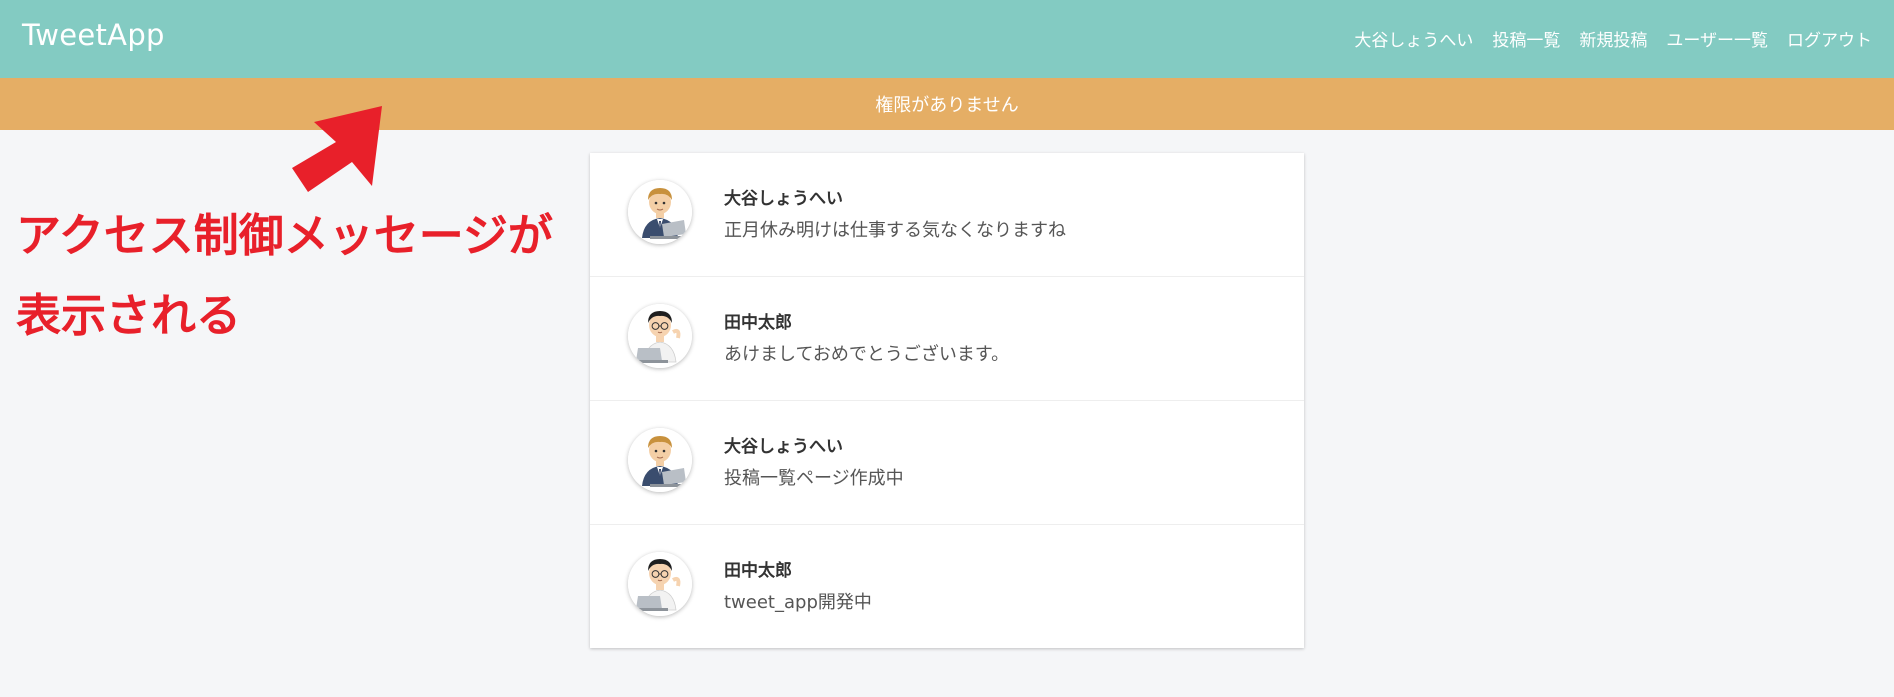  I want to click on annotation-line-2: 表示される, so click(129, 315).